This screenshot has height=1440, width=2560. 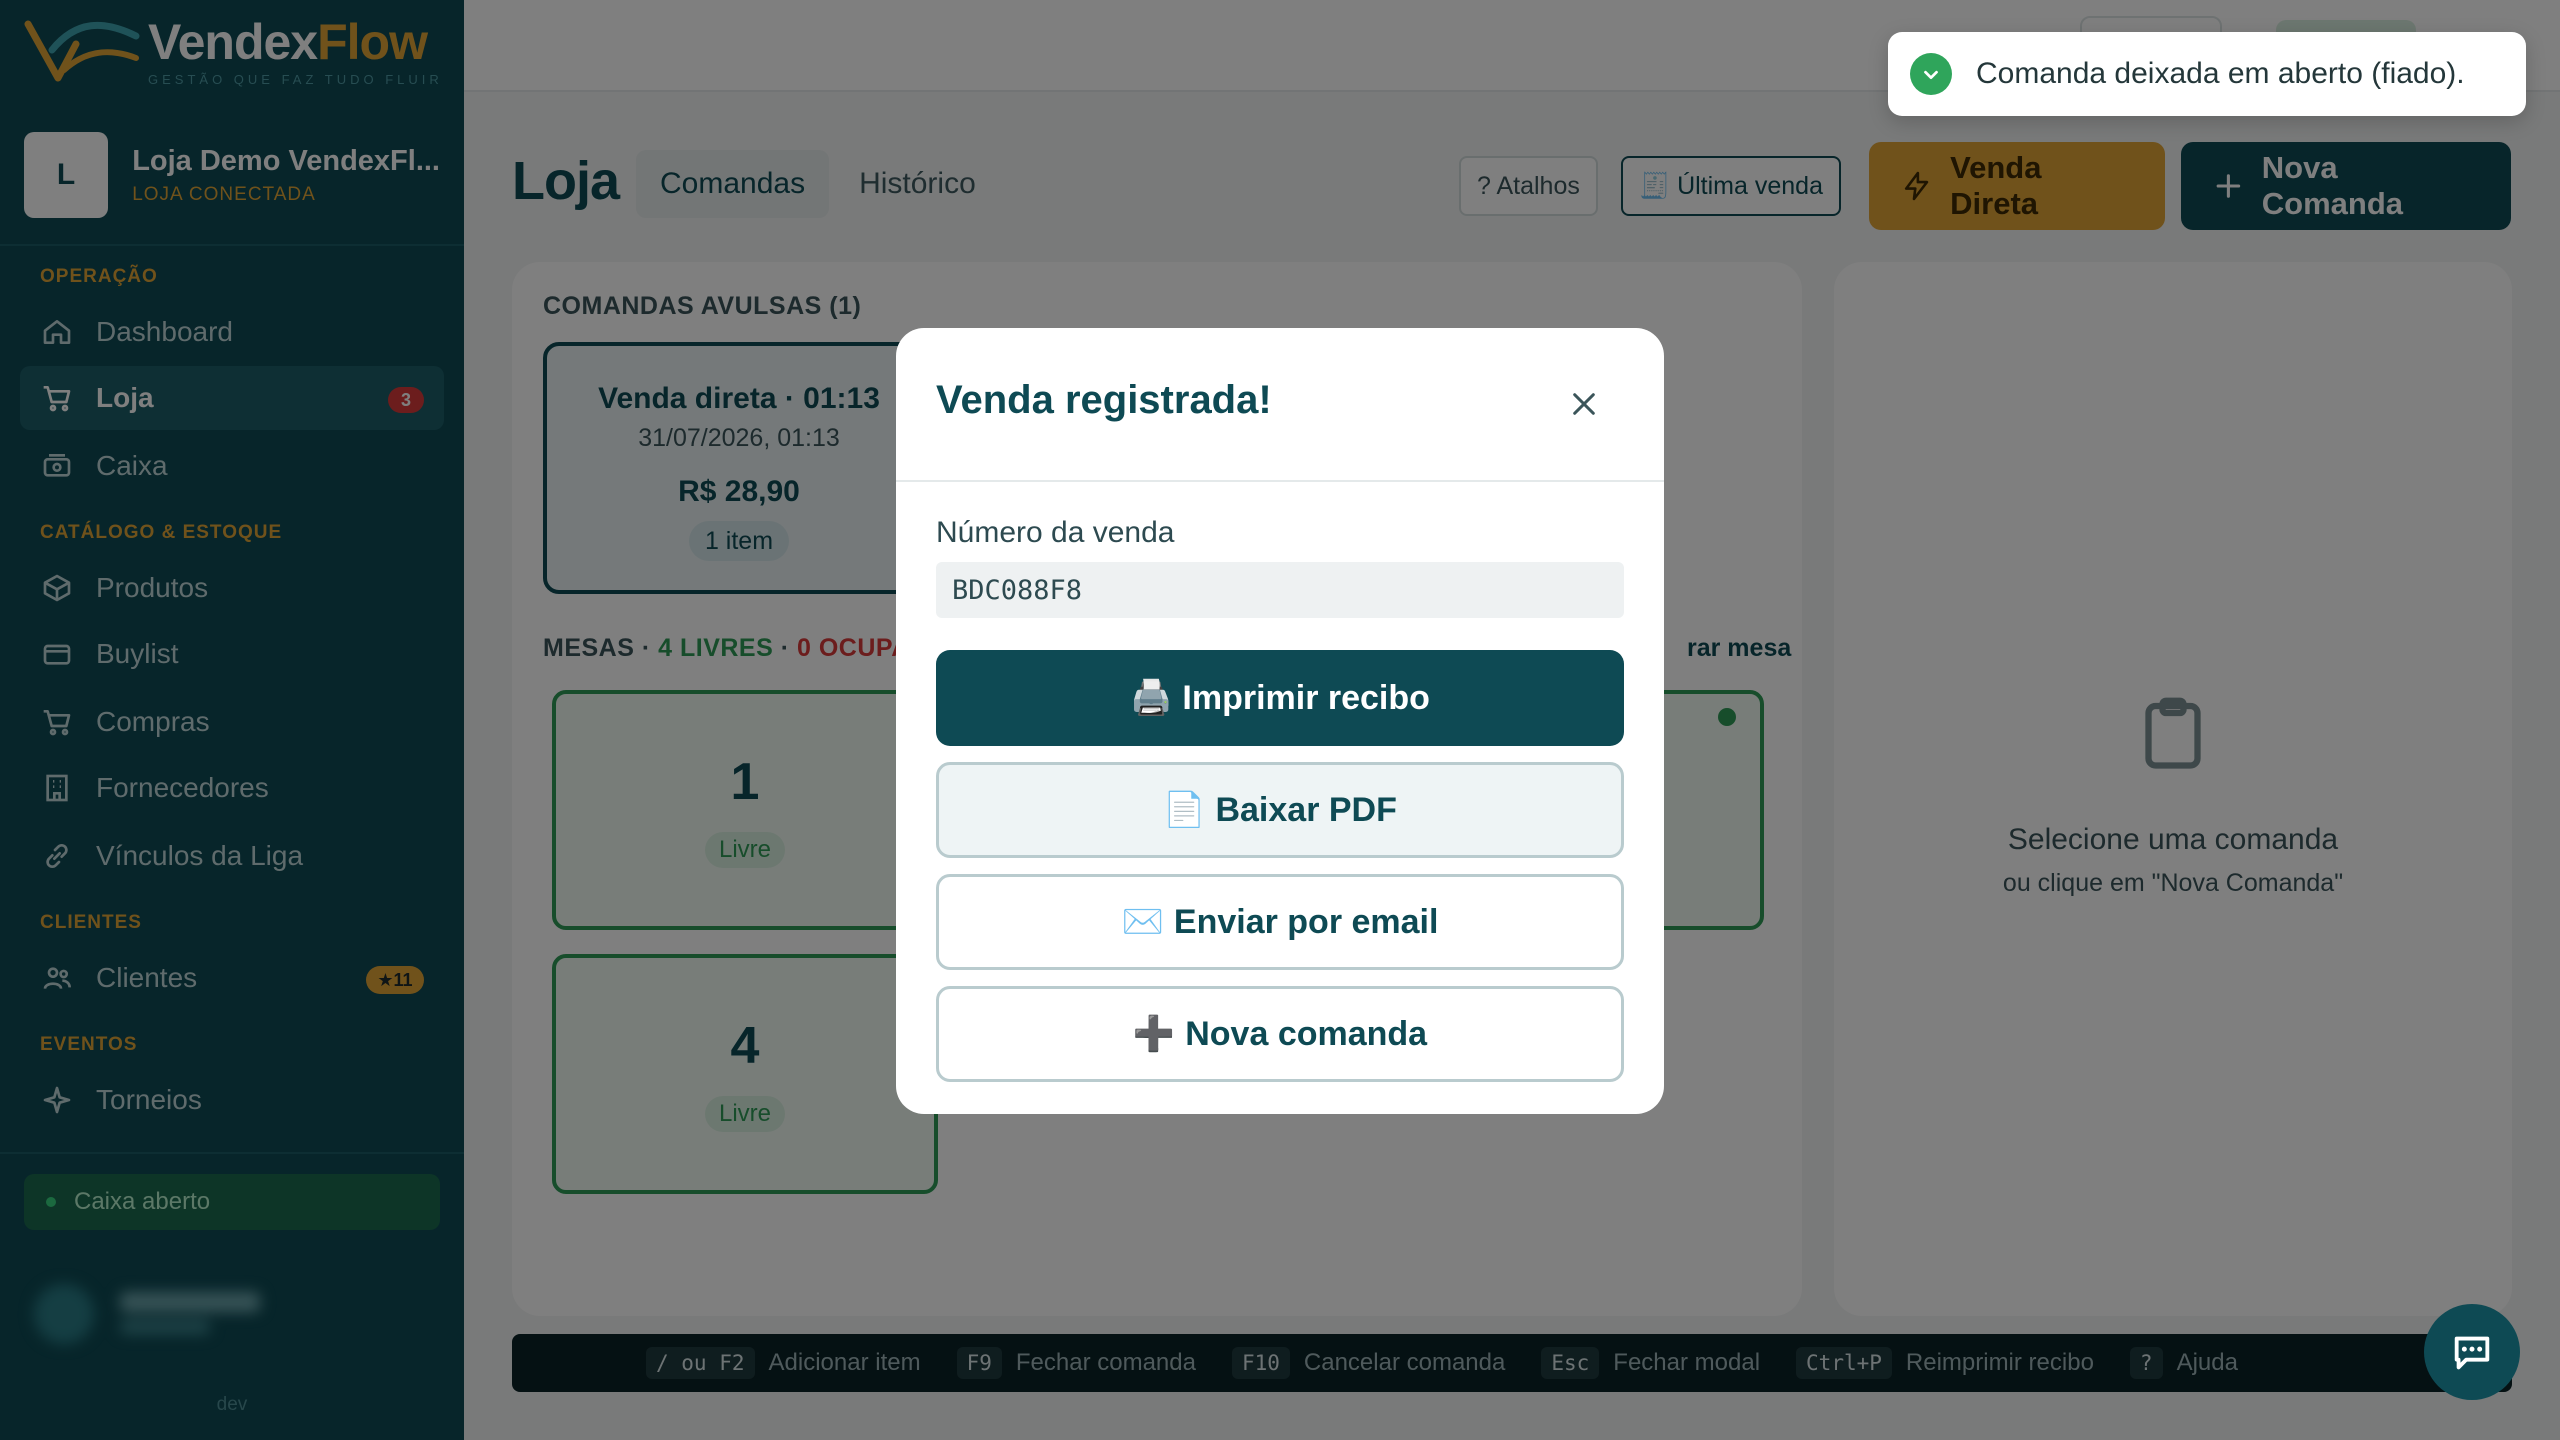 What do you see at coordinates (1280, 1034) in the screenshot?
I see `new-comanda-button: ➕ Nova comanda` at bounding box center [1280, 1034].